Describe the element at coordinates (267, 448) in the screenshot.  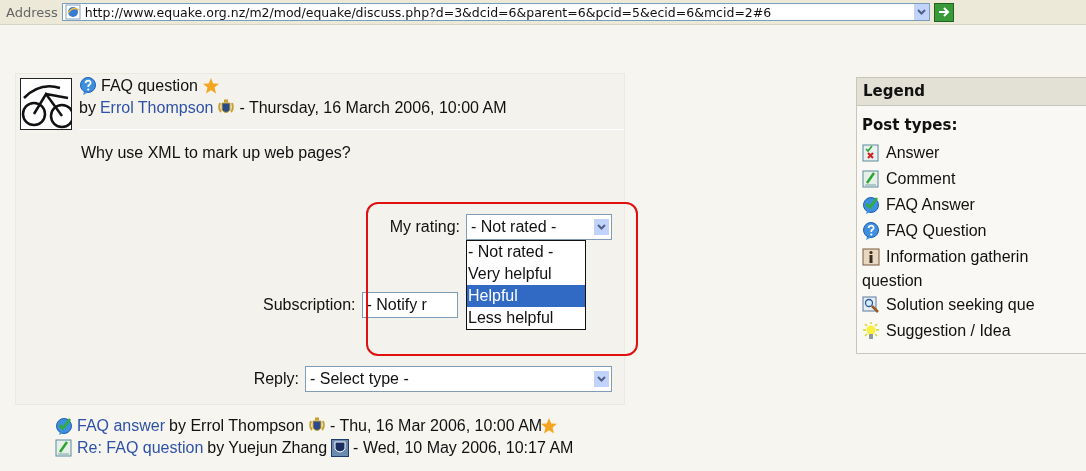
I see `reply-author: by Yuejun Zhang` at that location.